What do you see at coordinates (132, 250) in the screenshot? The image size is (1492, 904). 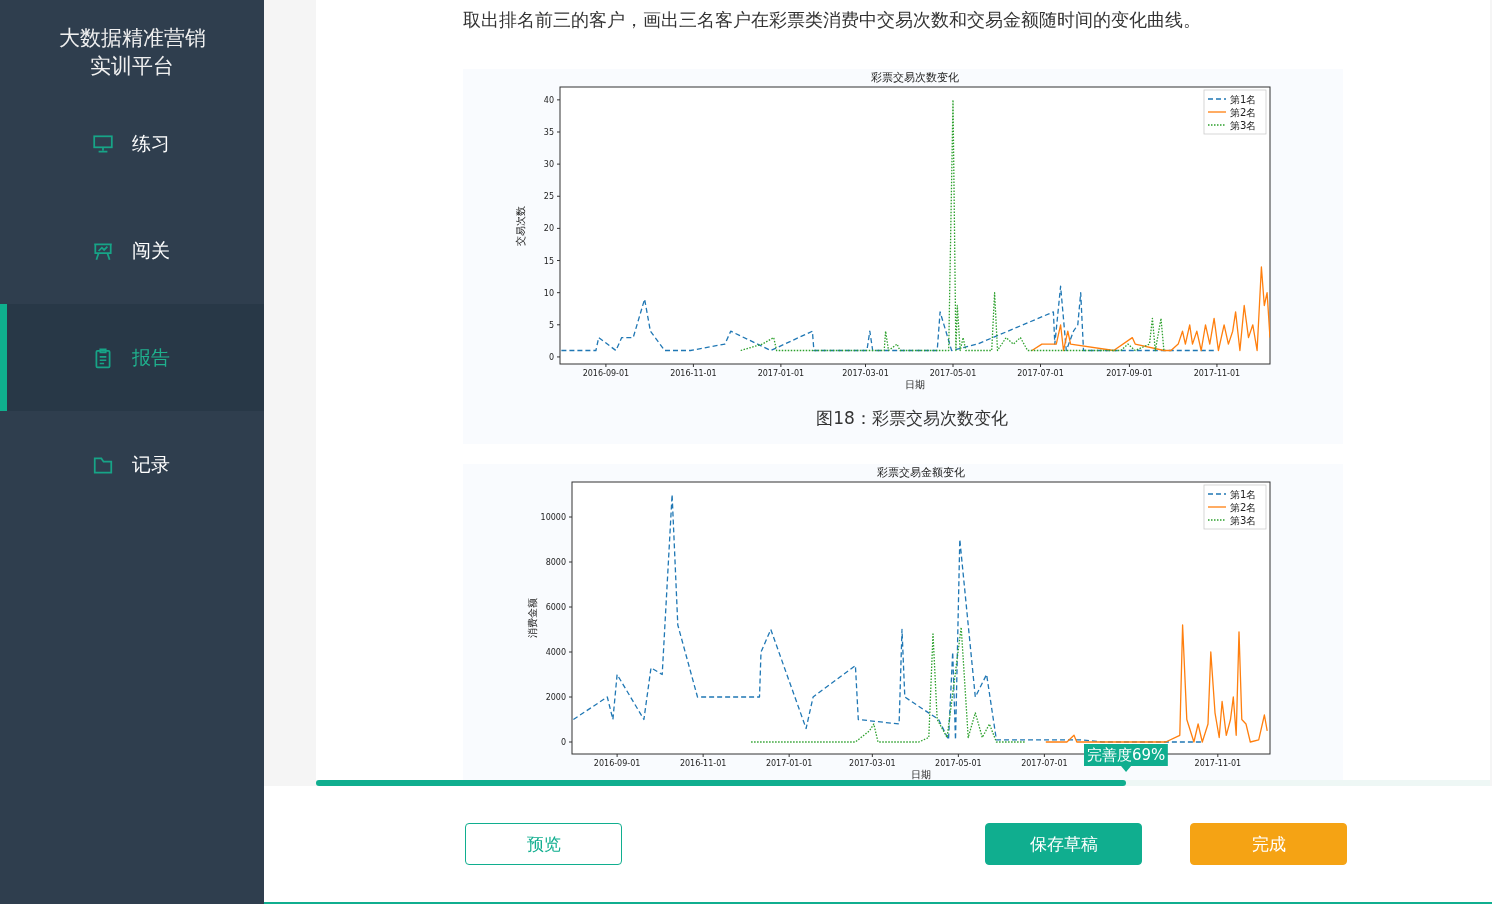 I see `sidebar-item: 闯关` at bounding box center [132, 250].